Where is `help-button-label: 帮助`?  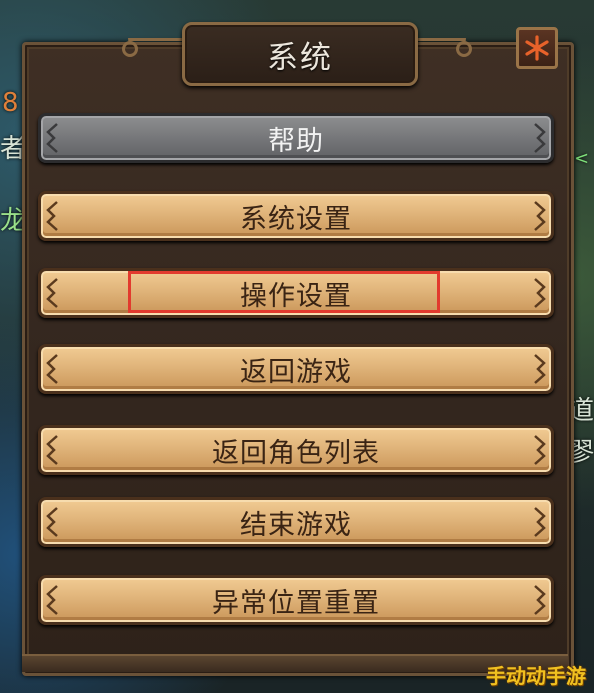 help-button-label: 帮助 is located at coordinates (296, 141).